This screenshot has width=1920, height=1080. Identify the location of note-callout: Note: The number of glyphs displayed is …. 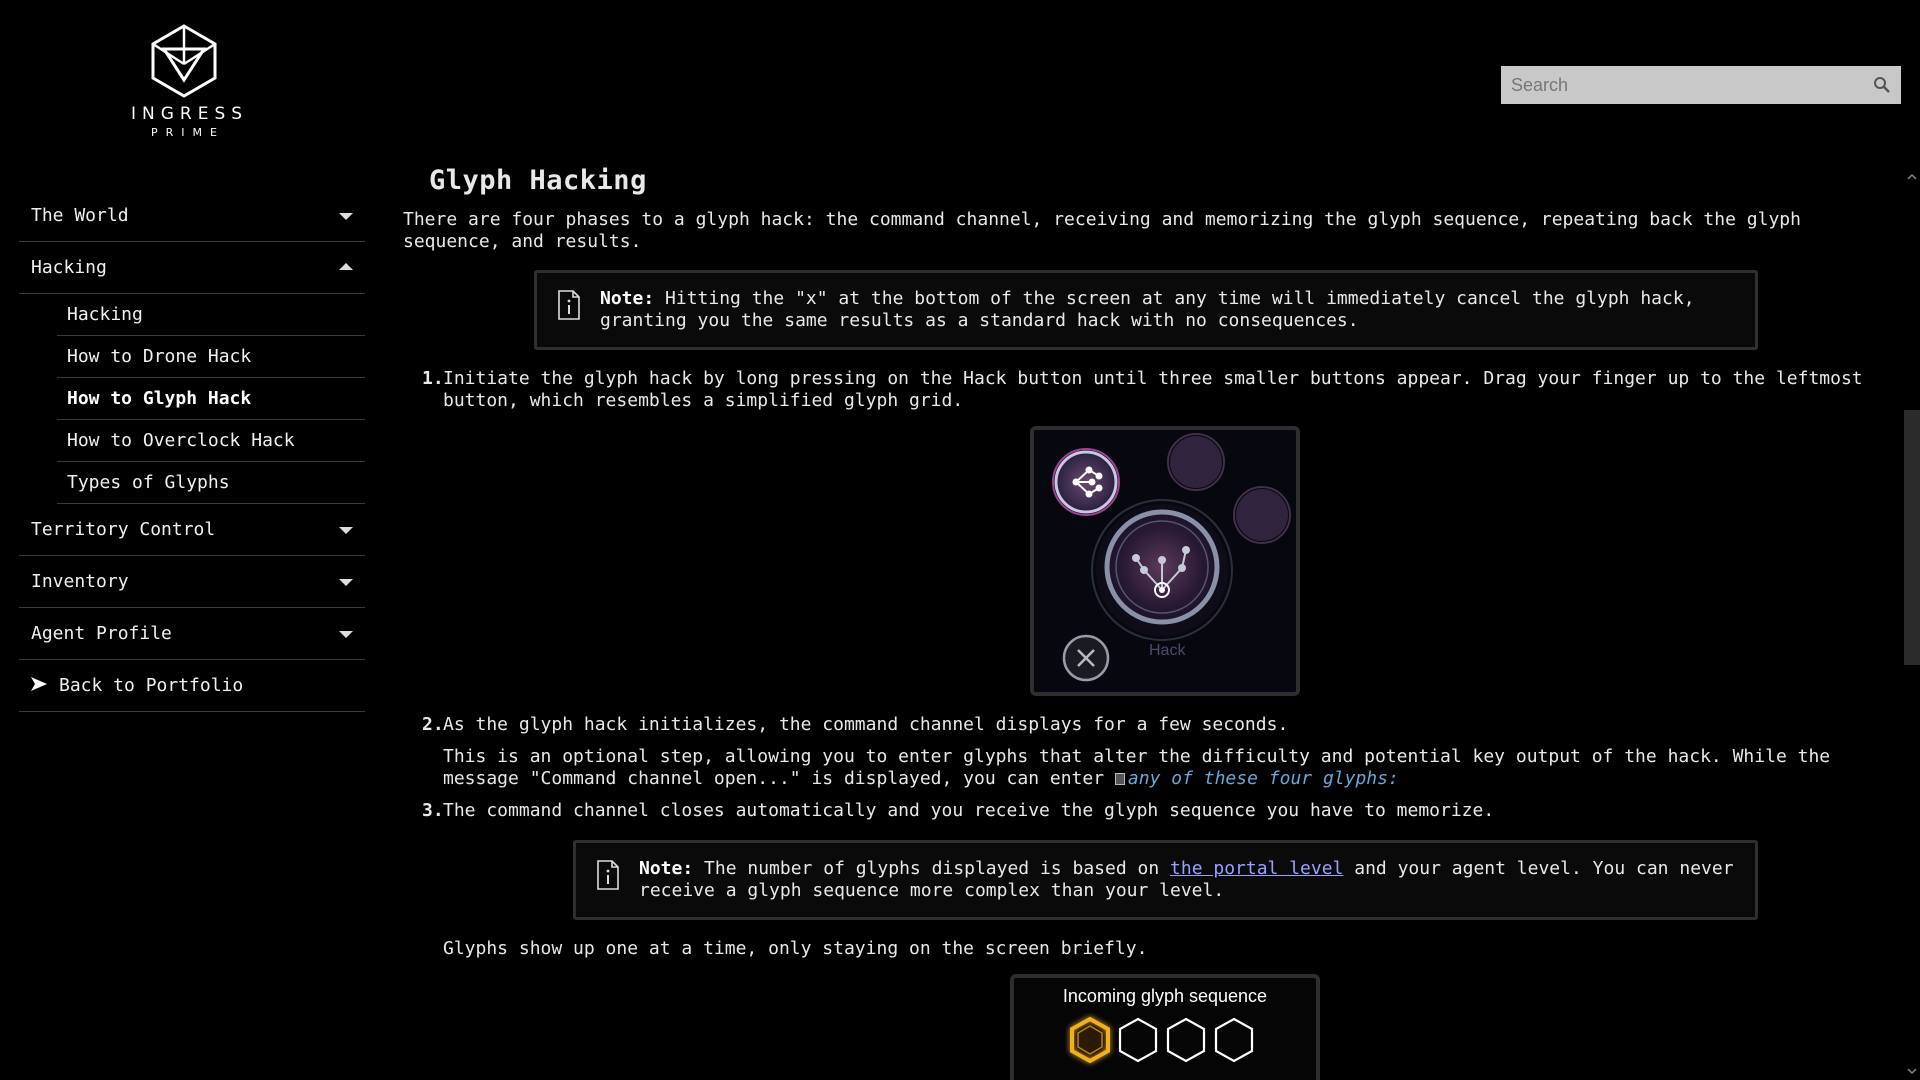
(1165, 880).